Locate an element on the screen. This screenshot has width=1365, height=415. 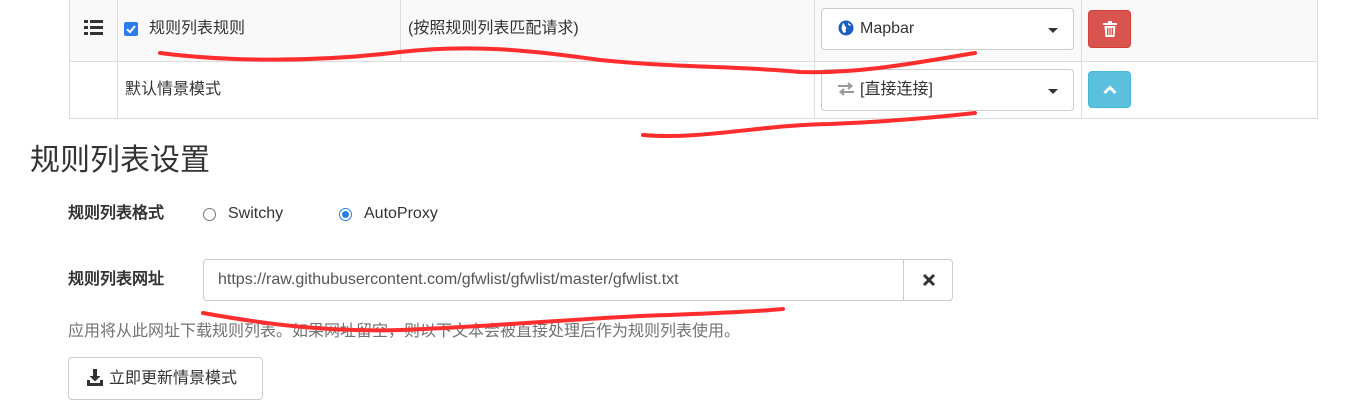
clear-url-button is located at coordinates (928, 280).